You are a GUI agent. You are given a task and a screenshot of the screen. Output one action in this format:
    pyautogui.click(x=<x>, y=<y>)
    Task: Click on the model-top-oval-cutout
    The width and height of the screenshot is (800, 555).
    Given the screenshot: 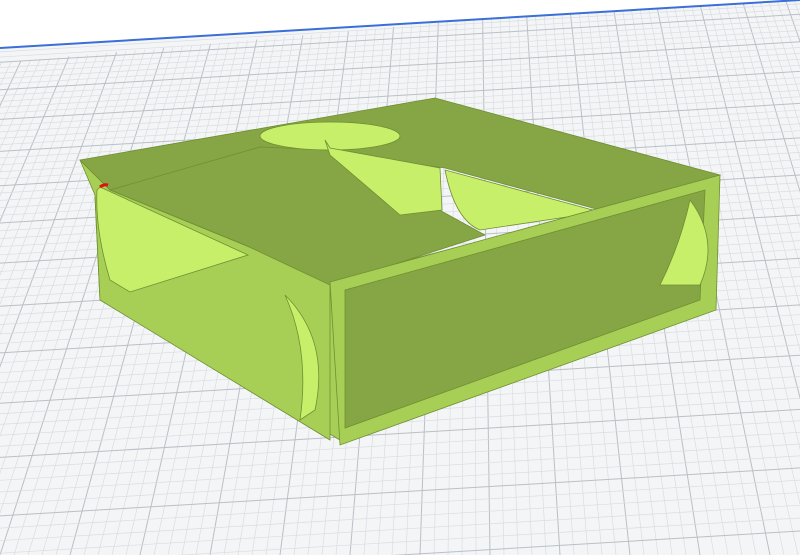 What is the action you would take?
    pyautogui.click(x=330, y=136)
    